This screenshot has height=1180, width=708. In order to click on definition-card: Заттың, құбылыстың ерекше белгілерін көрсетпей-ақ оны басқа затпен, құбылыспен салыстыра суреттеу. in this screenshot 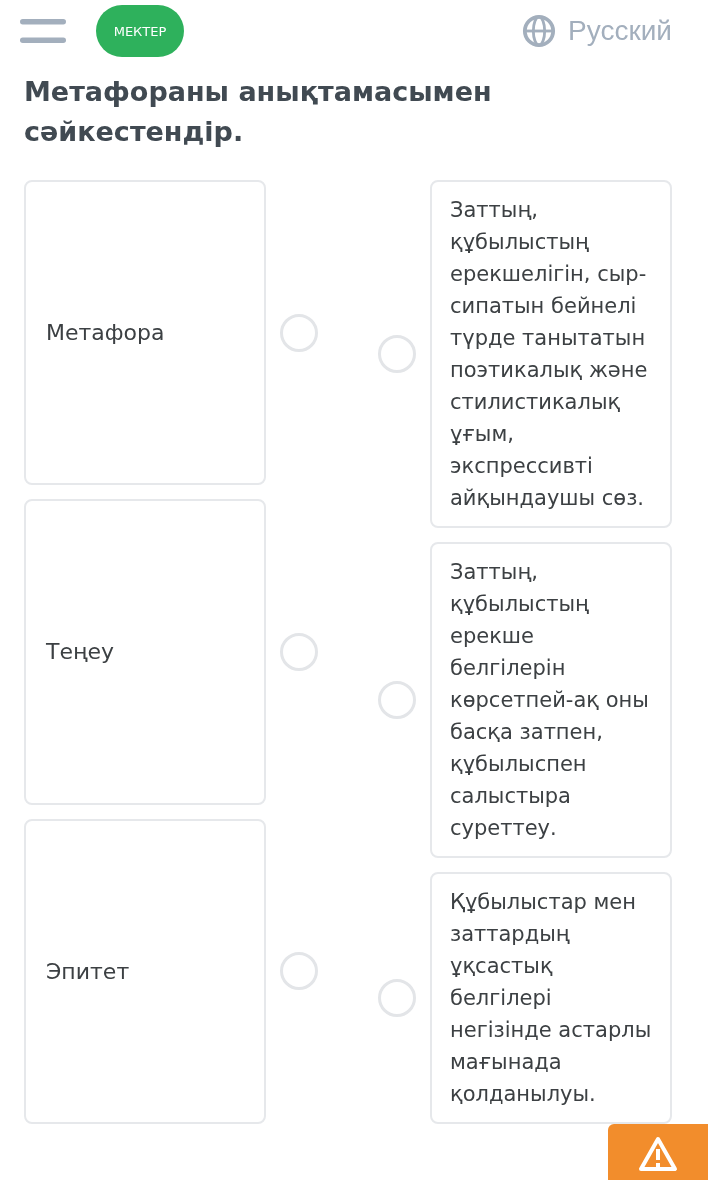, I will do `click(551, 700)`.